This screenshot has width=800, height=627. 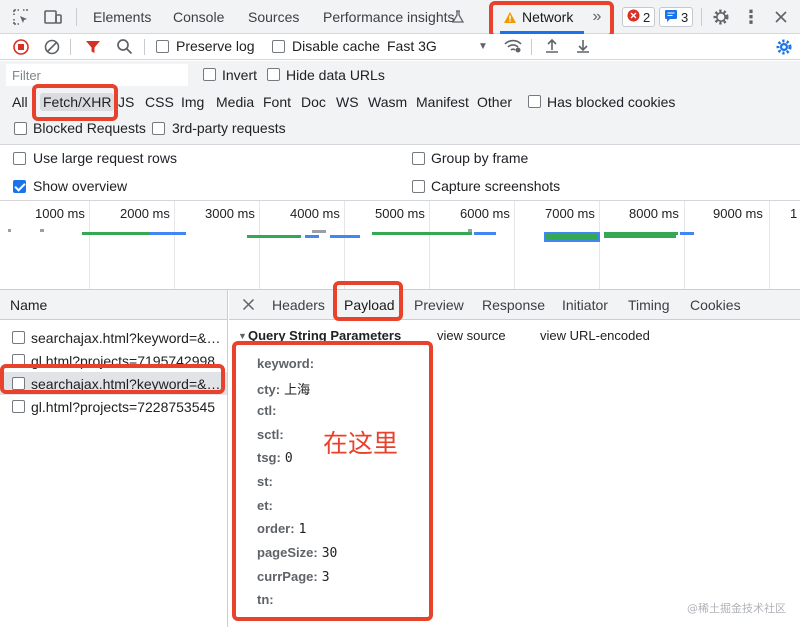 I want to click on record-stop-icon, so click(x=21, y=48).